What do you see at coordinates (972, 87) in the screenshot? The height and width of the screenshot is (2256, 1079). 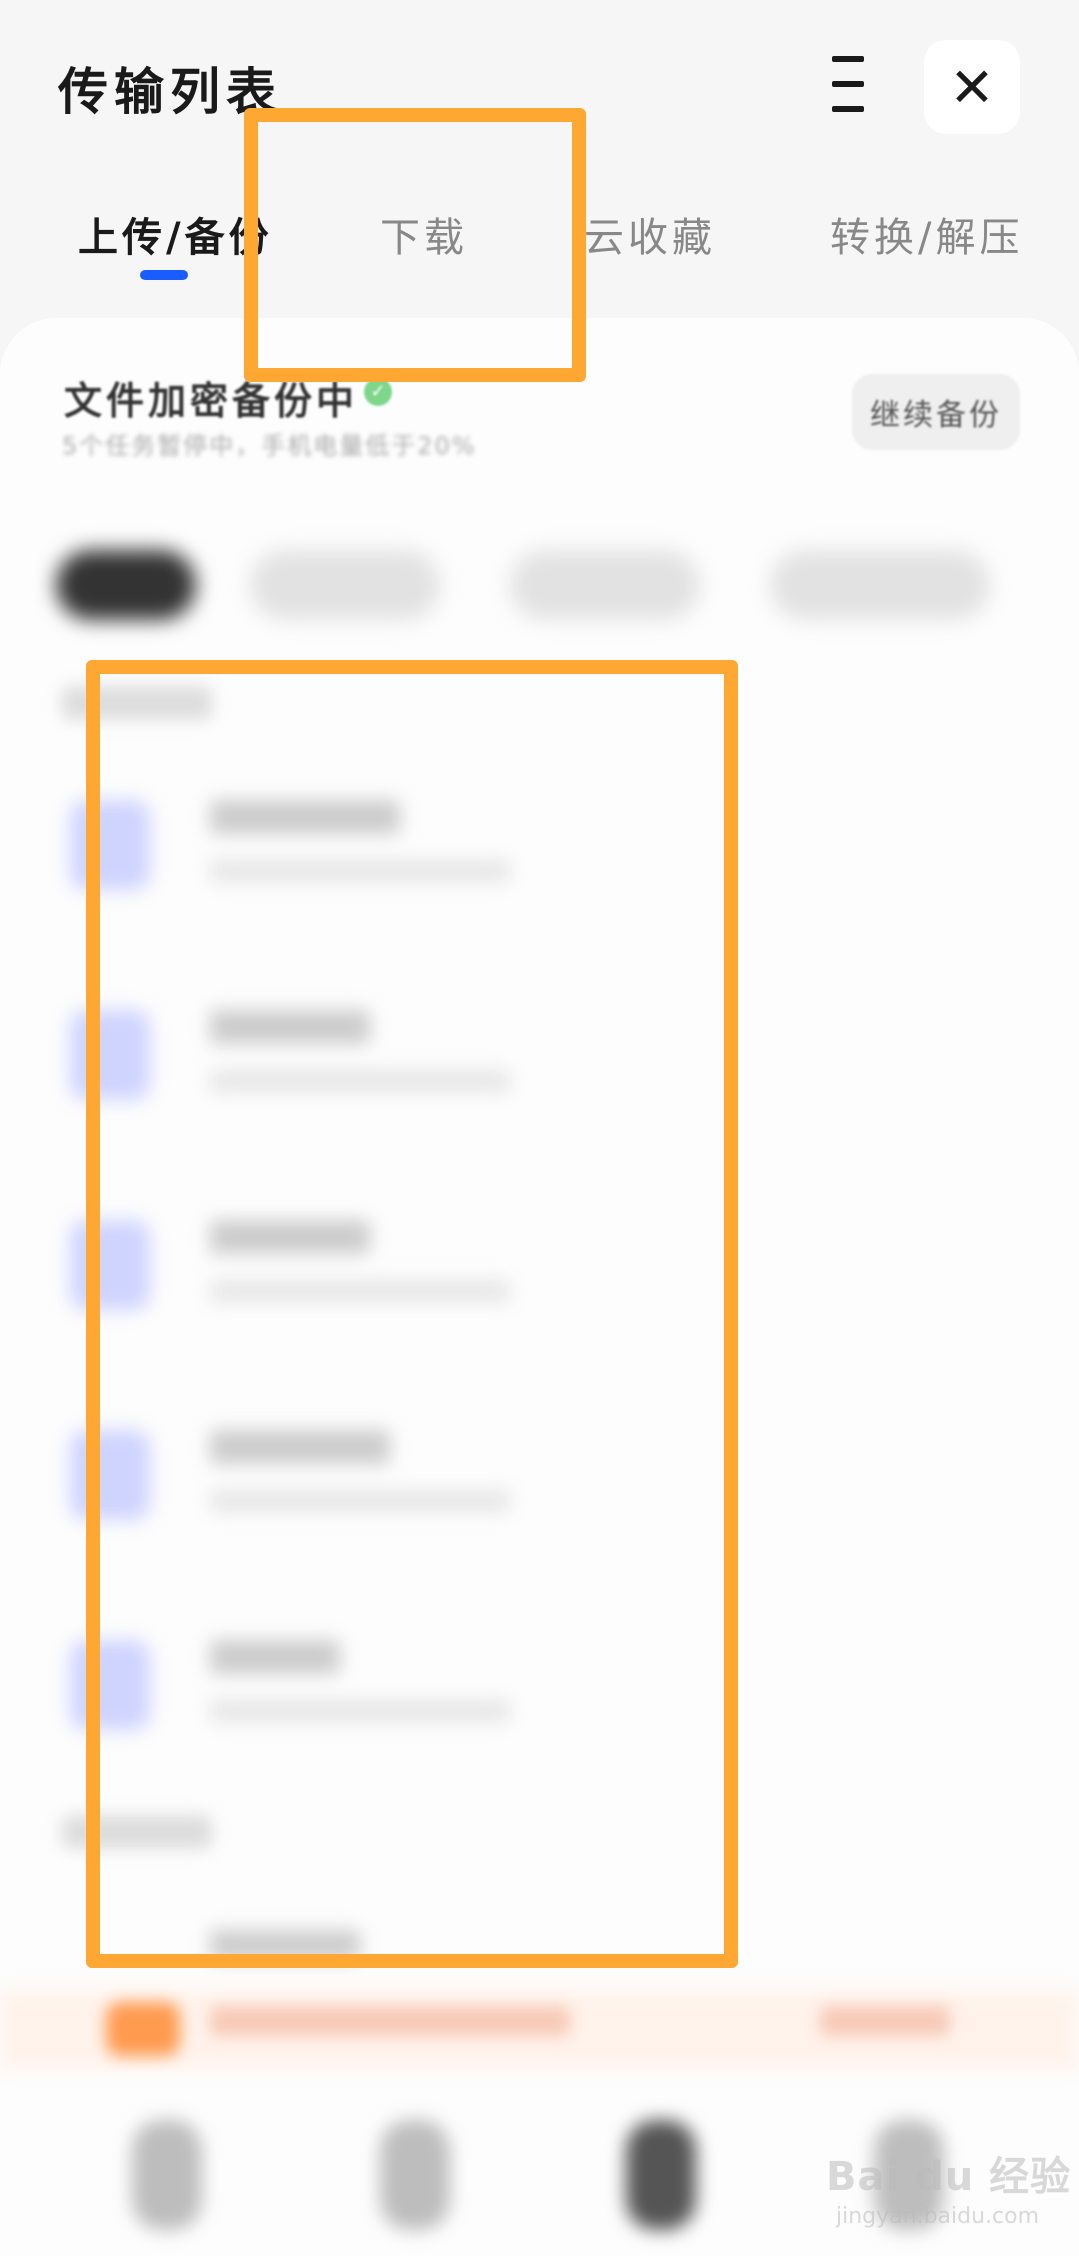 I see `close-button: ✕` at bounding box center [972, 87].